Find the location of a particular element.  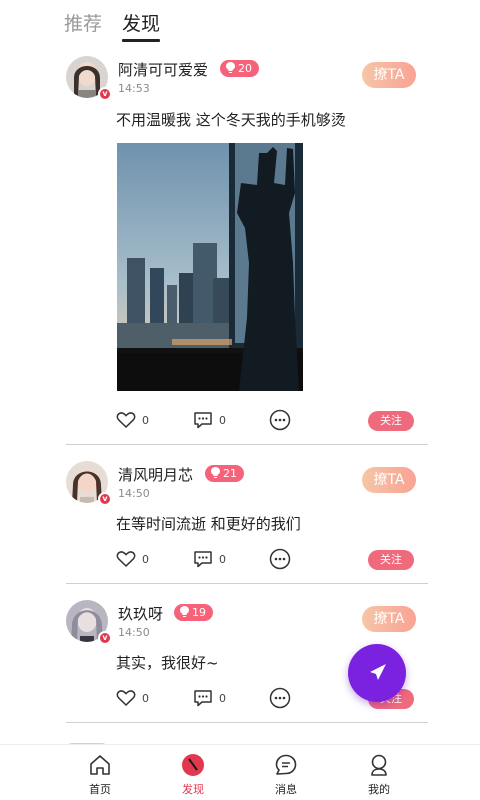

bottom-nav: 首页 发现 消息 我的 is located at coordinates (240, 772).